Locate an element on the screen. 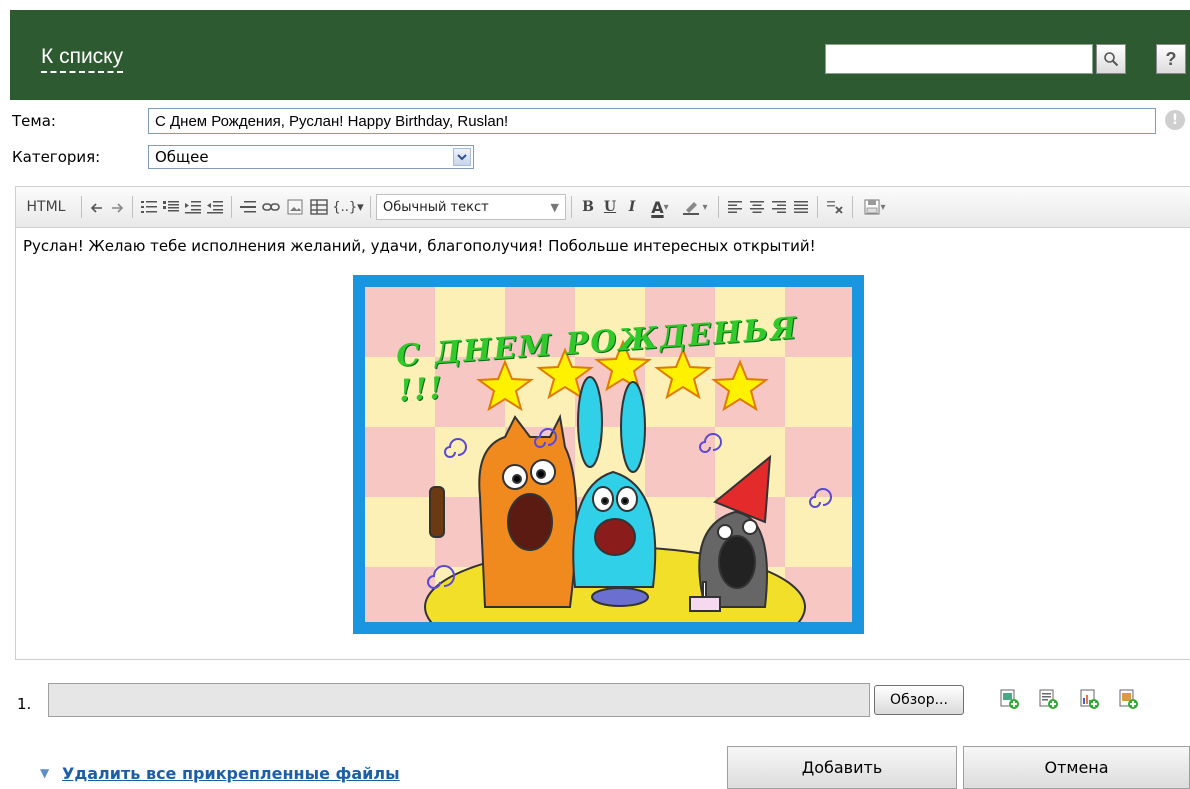 This screenshot has width=1190, height=789. search-button is located at coordinates (1111, 59).